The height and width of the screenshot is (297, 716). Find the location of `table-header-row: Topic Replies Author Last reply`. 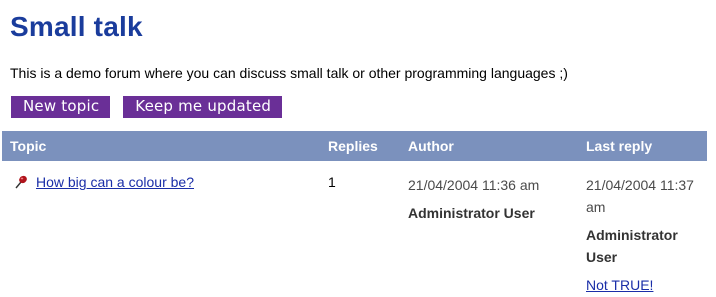

table-header-row: Topic Replies Author Last reply is located at coordinates (354, 146).